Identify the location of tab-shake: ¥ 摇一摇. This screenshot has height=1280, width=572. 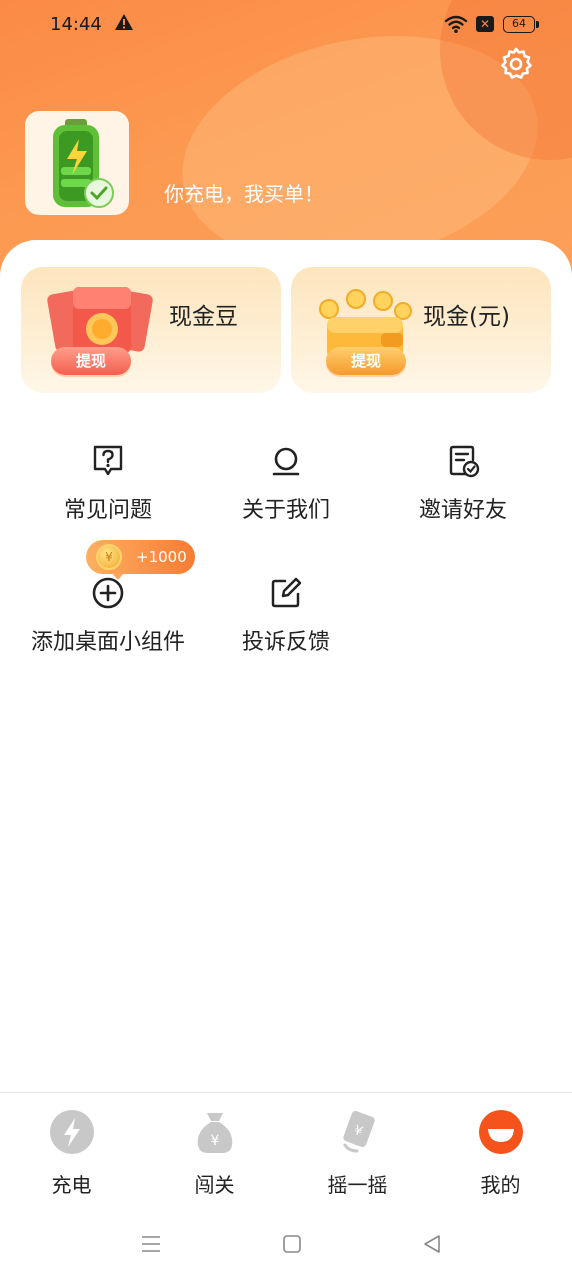
(357, 1151).